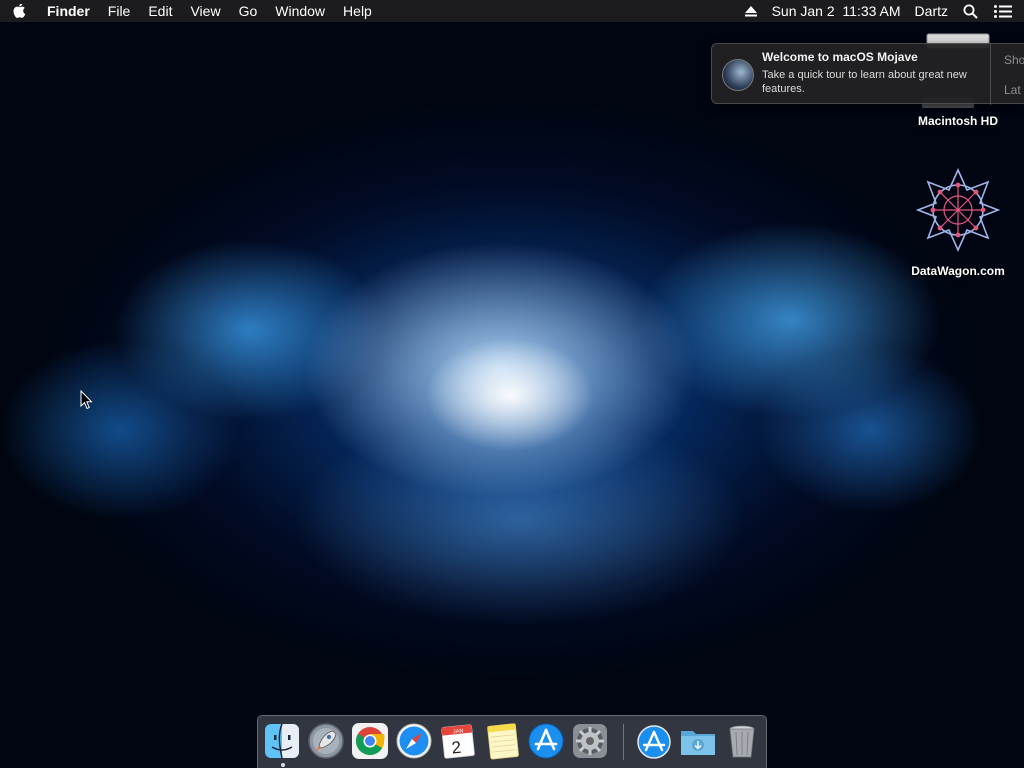 This screenshot has height=768, width=1024. What do you see at coordinates (958, 210) in the screenshot?
I see `datawagon-logo-icon` at bounding box center [958, 210].